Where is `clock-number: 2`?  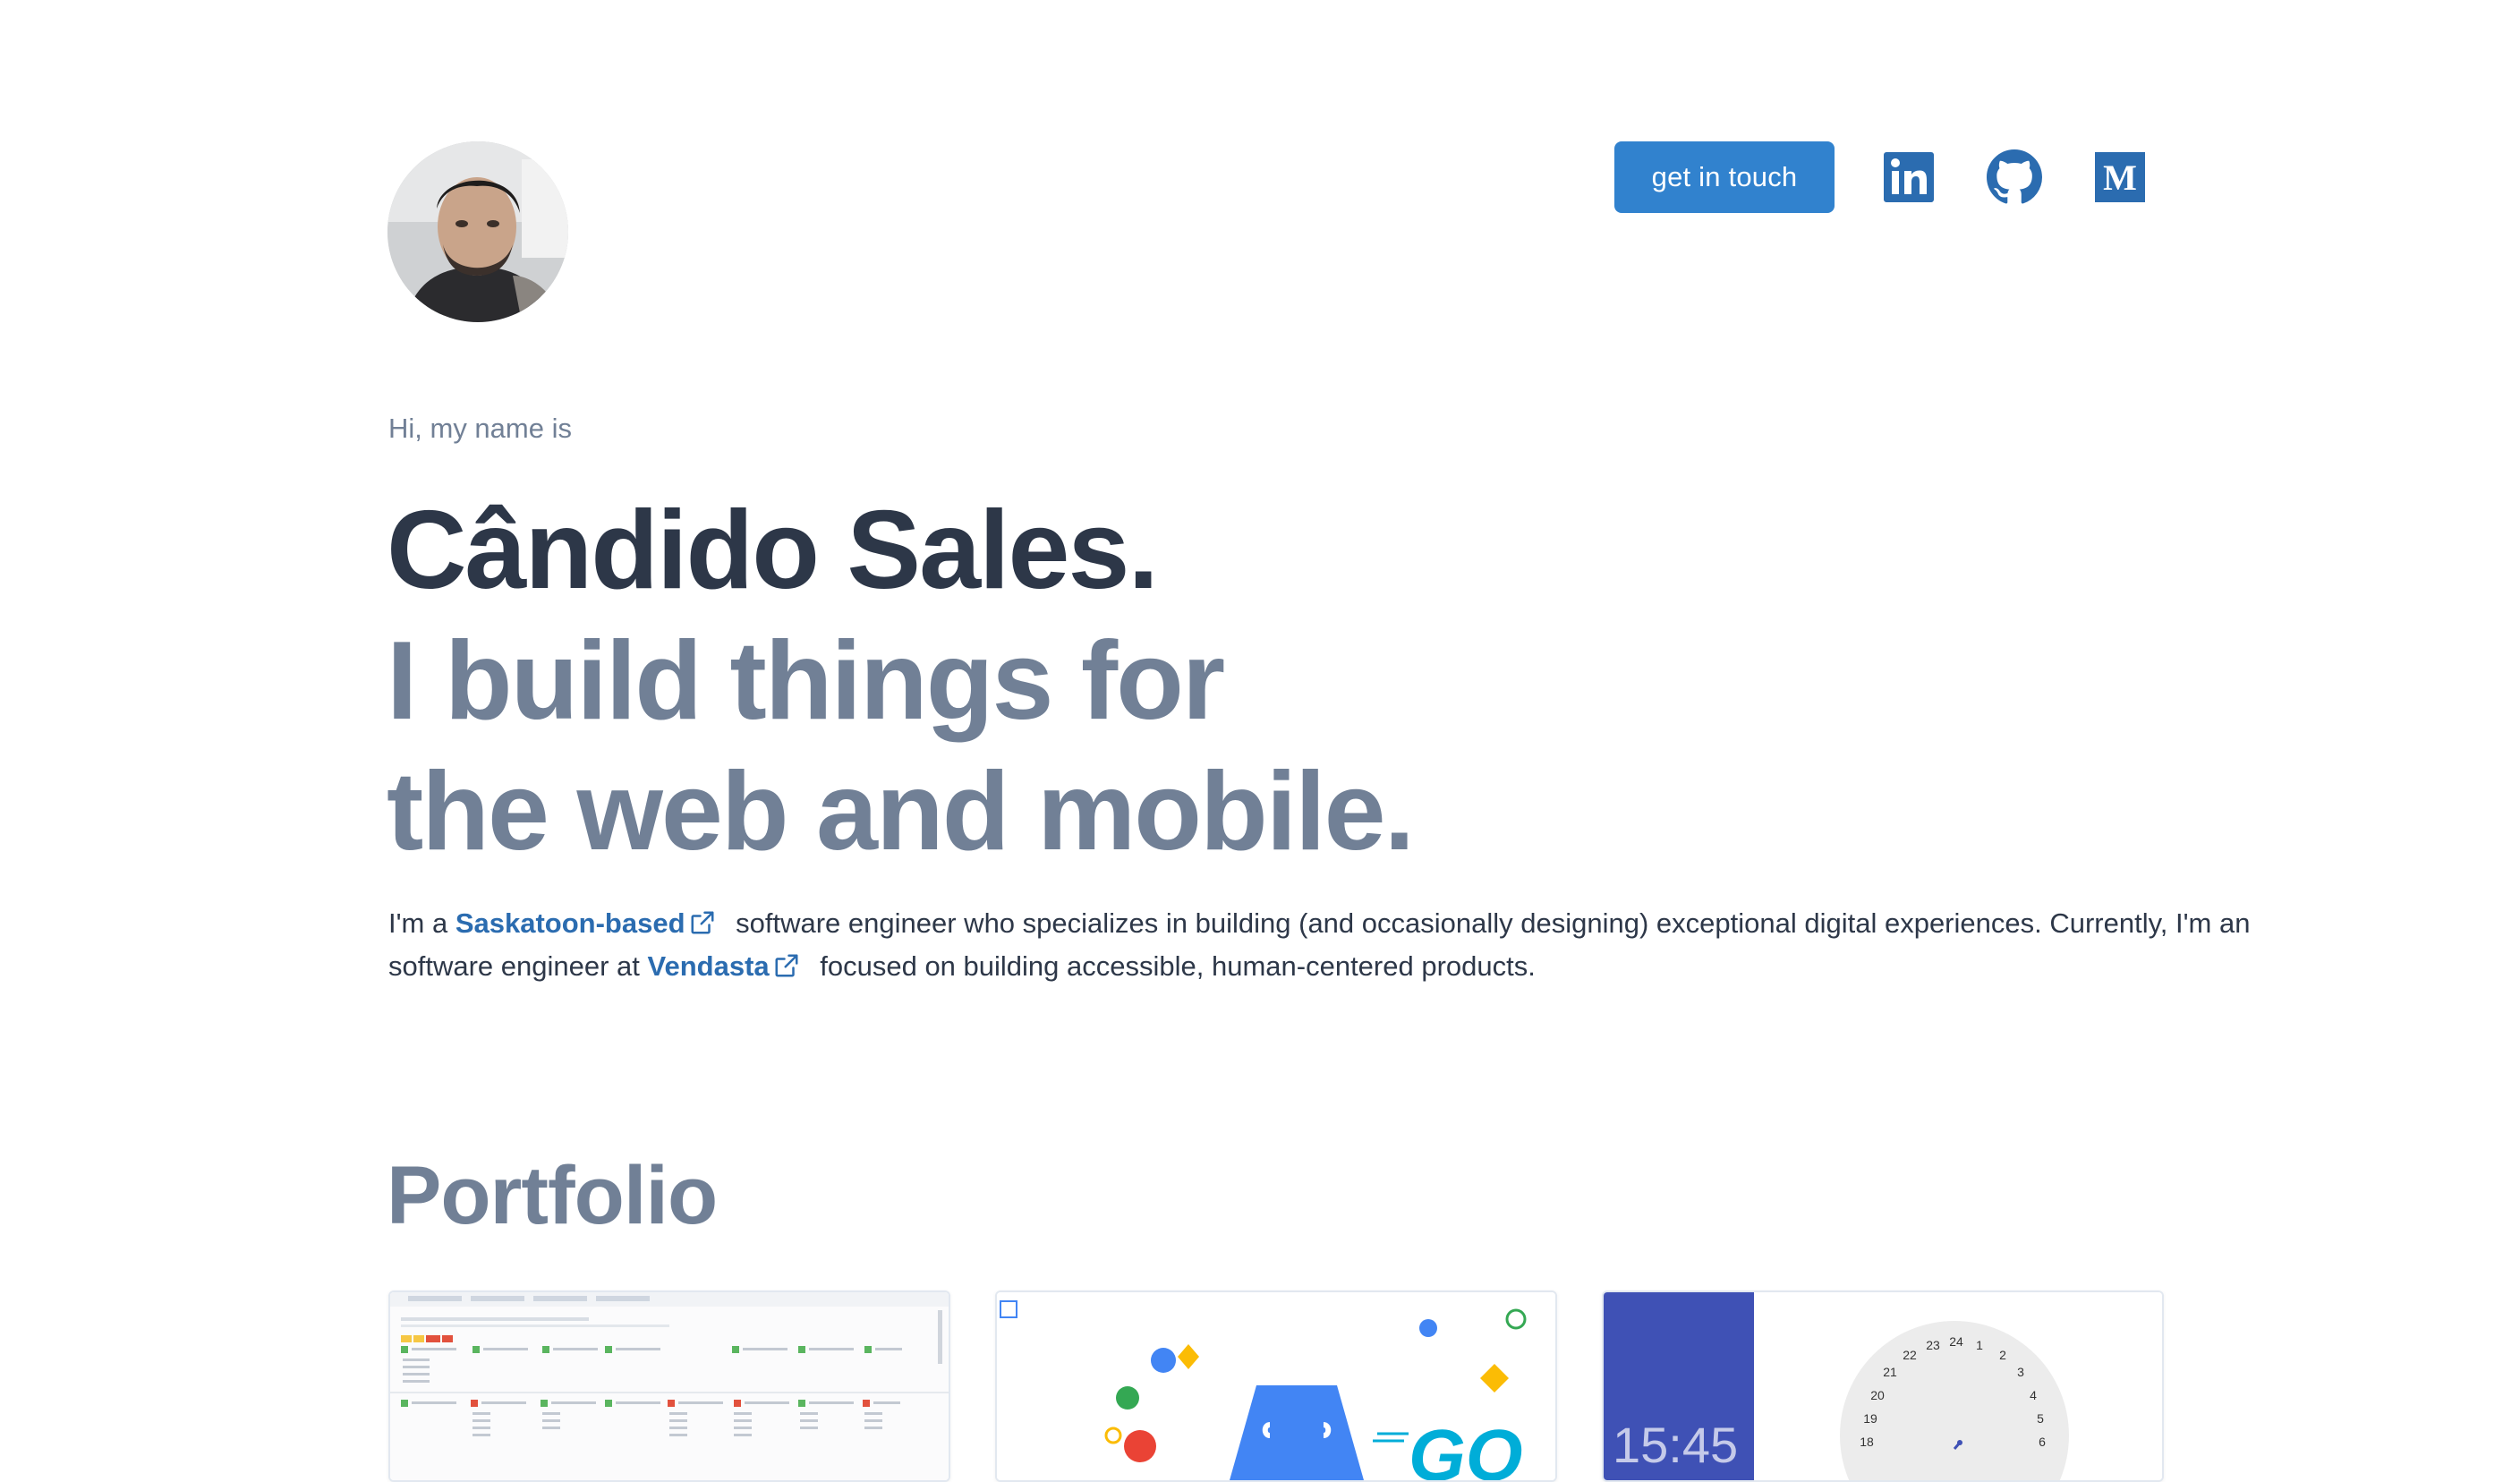
clock-number: 2 is located at coordinates (2002, 1355).